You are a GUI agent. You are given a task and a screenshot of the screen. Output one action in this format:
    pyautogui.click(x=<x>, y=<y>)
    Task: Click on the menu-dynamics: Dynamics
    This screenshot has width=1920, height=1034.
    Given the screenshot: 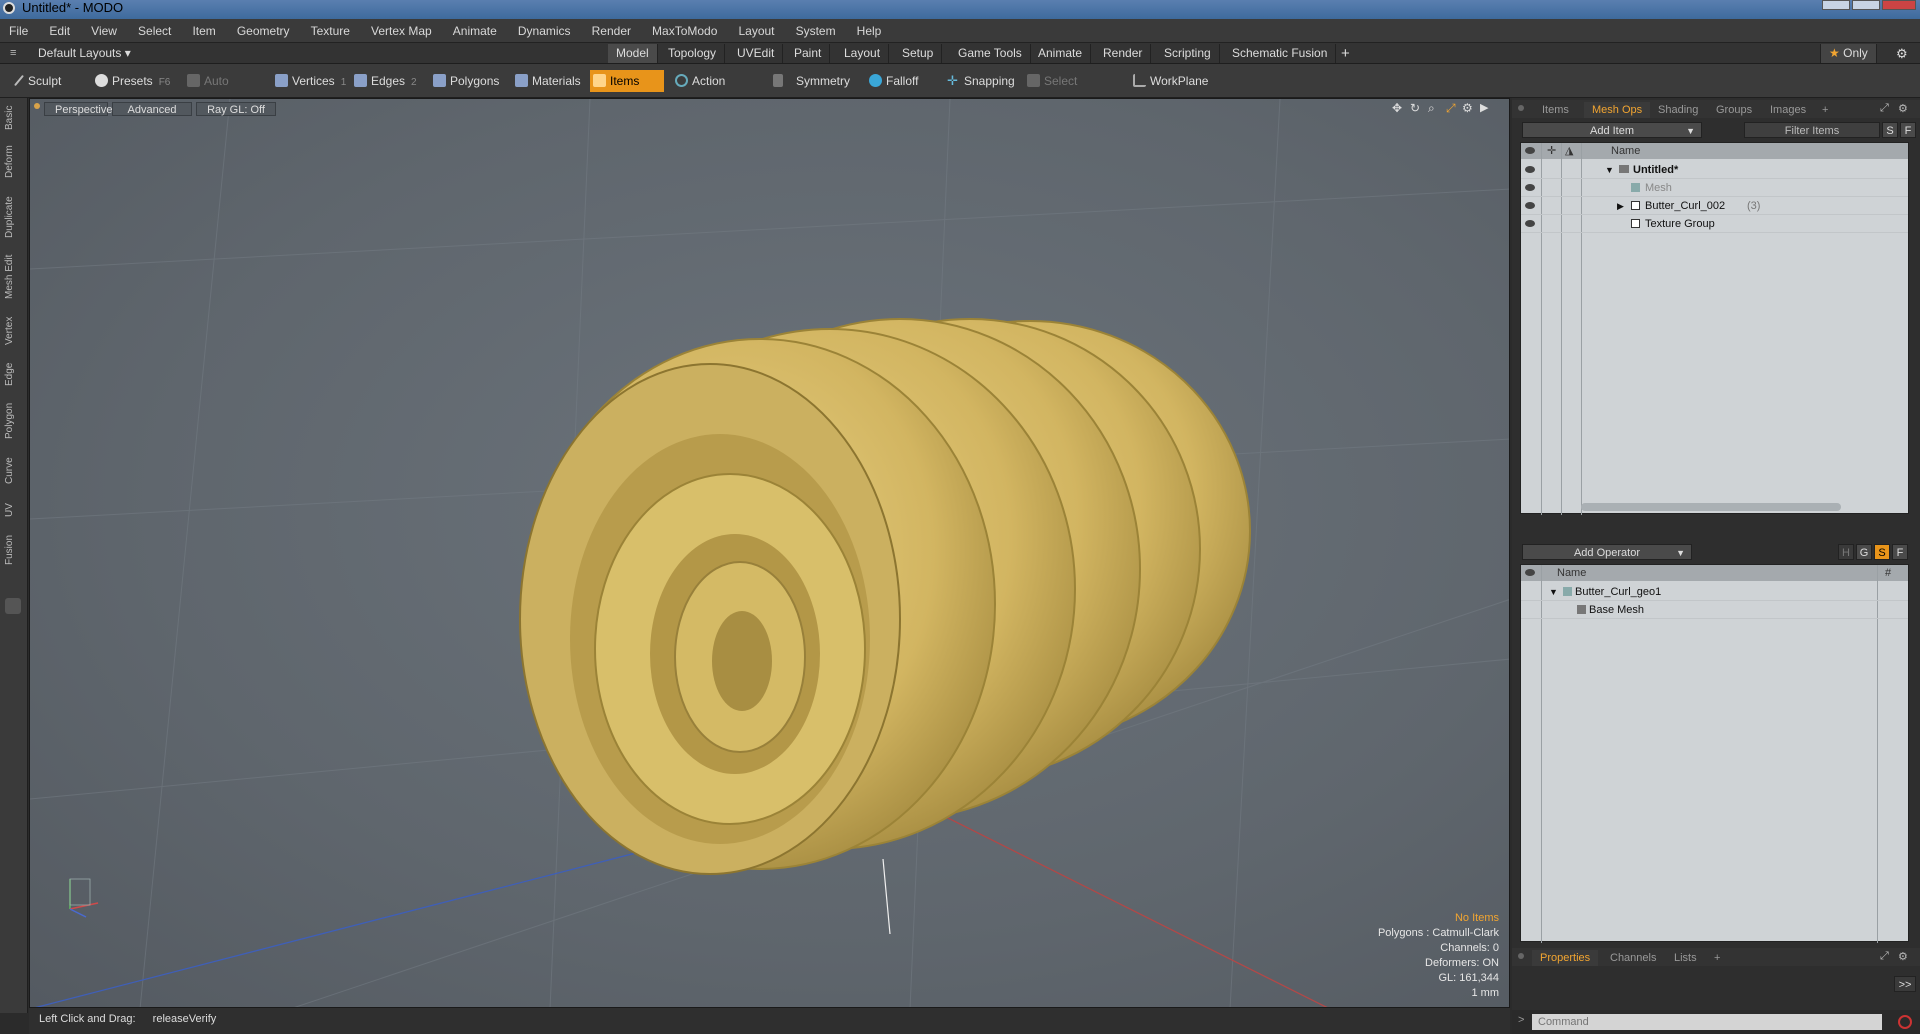 What is the action you would take?
    pyautogui.click(x=544, y=31)
    